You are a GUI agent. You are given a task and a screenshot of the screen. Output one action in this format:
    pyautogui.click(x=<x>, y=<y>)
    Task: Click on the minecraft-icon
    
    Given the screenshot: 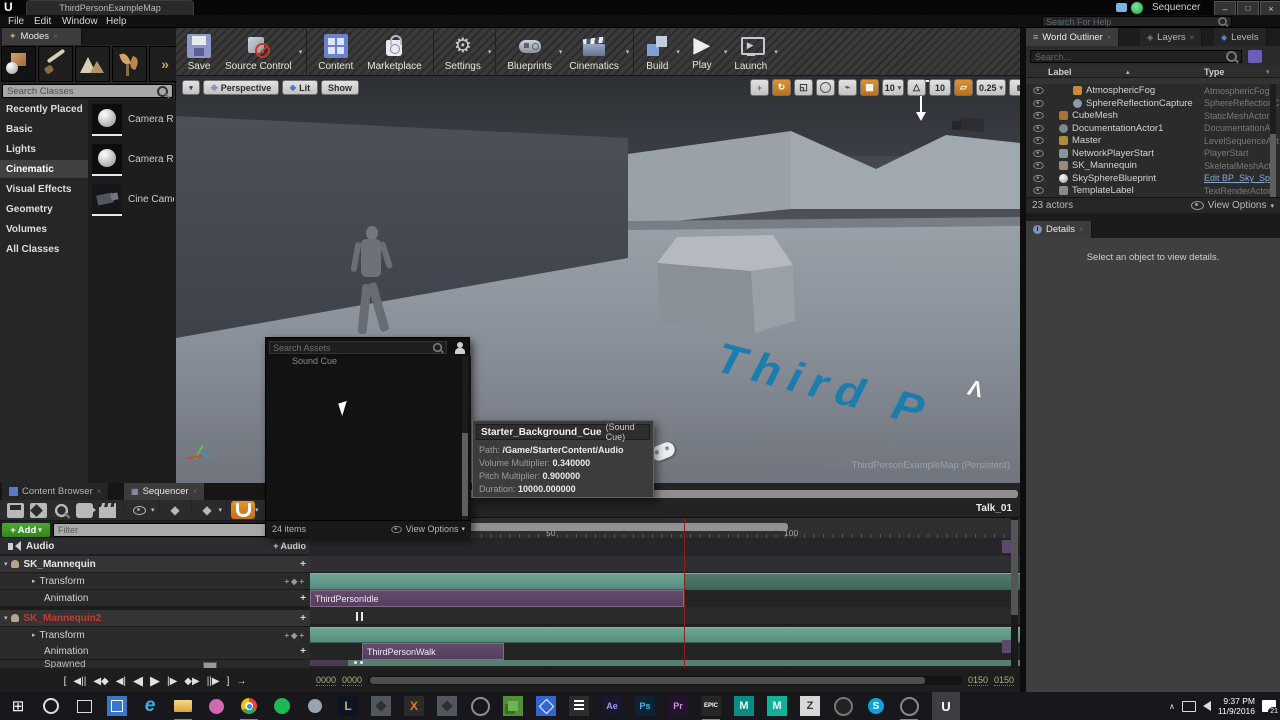 What is the action you would take?
    pyautogui.click(x=513, y=706)
    